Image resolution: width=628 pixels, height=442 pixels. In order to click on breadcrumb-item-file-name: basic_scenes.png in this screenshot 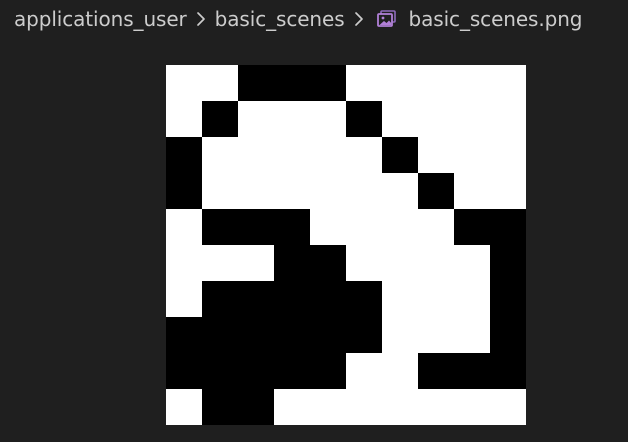, I will do `click(496, 19)`.